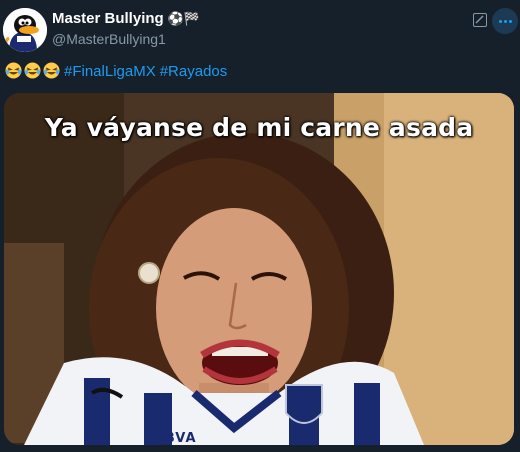 The image size is (520, 452). Describe the element at coordinates (194, 71) in the screenshot. I see `hashtag-rayados: #Rayados` at that location.